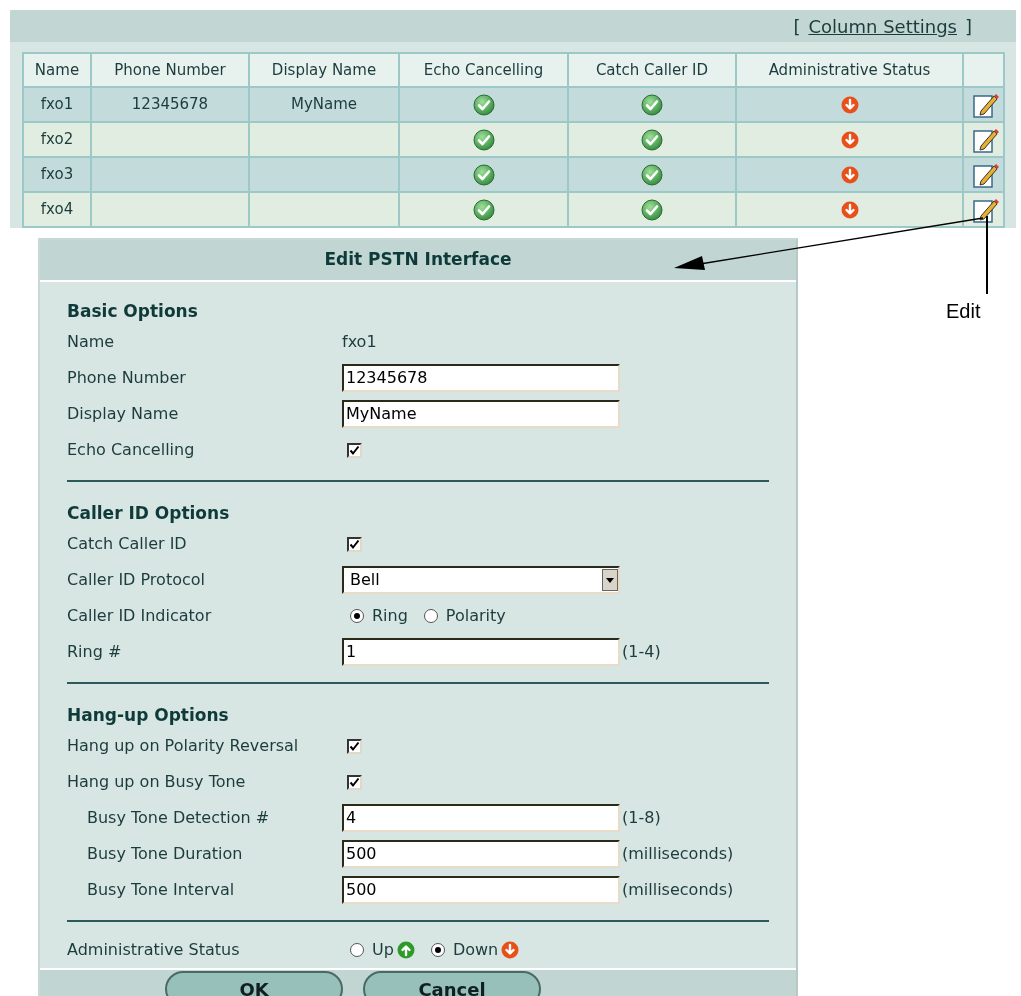  I want to click on field-label: Echo Cancelling, so click(131, 450).